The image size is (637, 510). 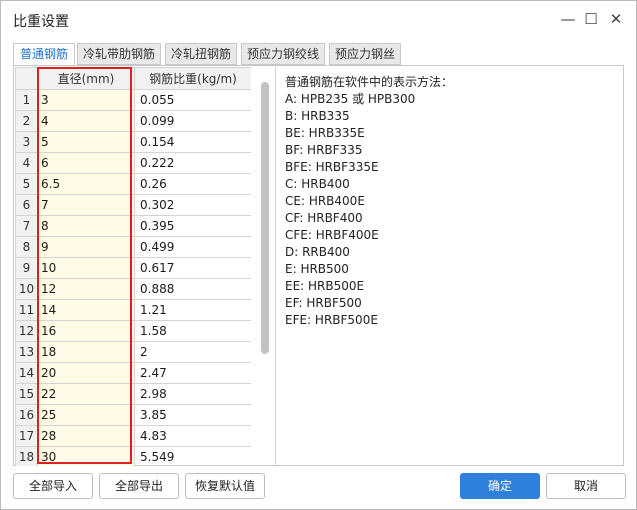 What do you see at coordinates (568, 19) in the screenshot?
I see `minimize-icon: —` at bounding box center [568, 19].